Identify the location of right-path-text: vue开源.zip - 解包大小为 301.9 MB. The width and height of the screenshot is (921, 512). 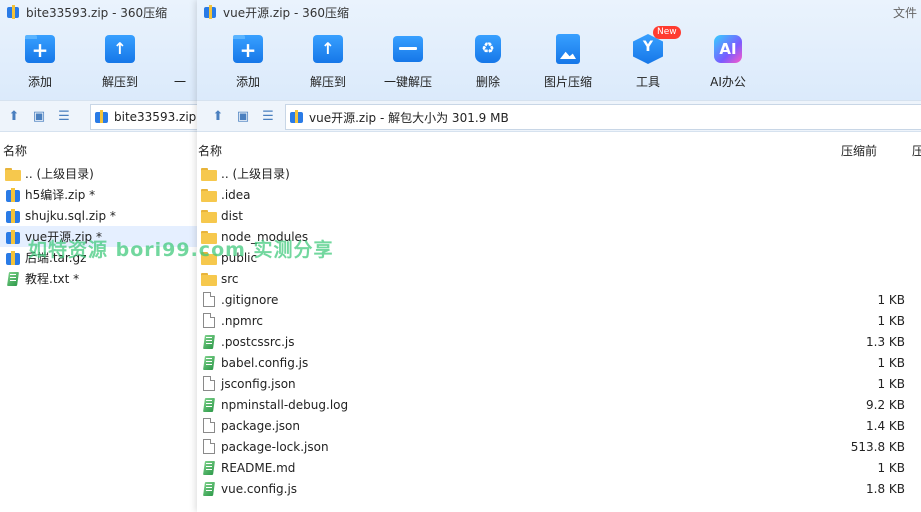
(409, 117).